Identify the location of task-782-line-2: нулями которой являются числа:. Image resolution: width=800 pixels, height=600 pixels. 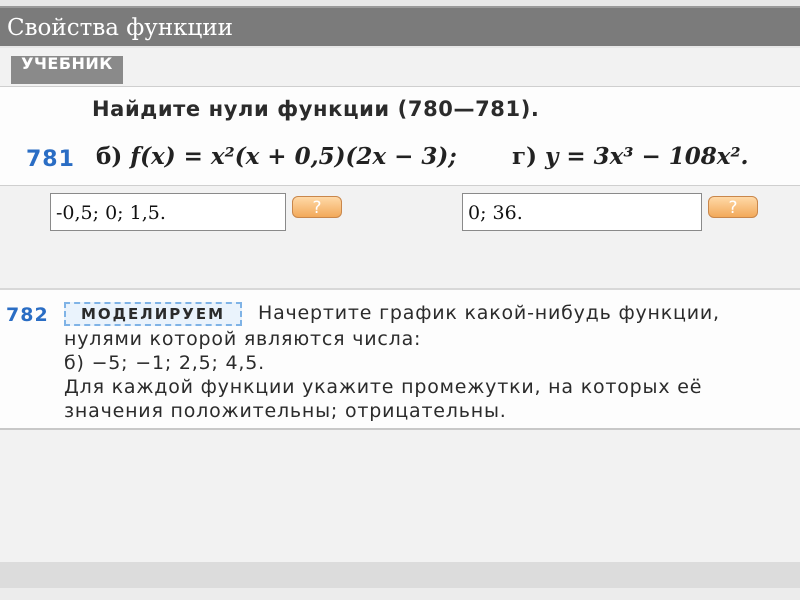
(243, 339).